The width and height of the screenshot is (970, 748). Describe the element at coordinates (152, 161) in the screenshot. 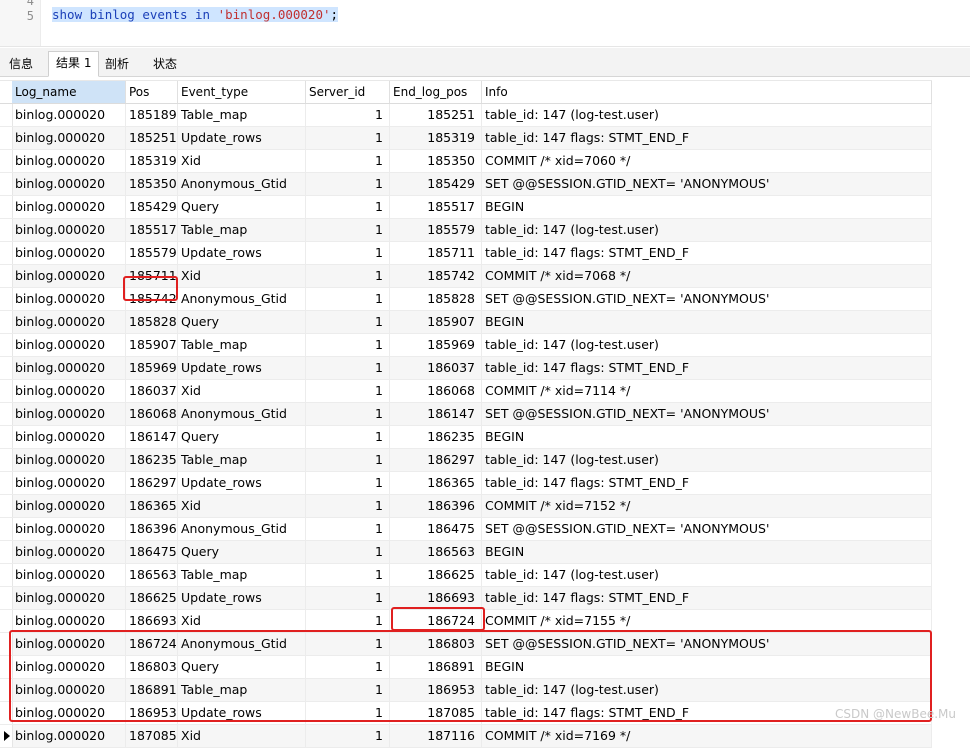

I see `cell-pos: 185319` at that location.